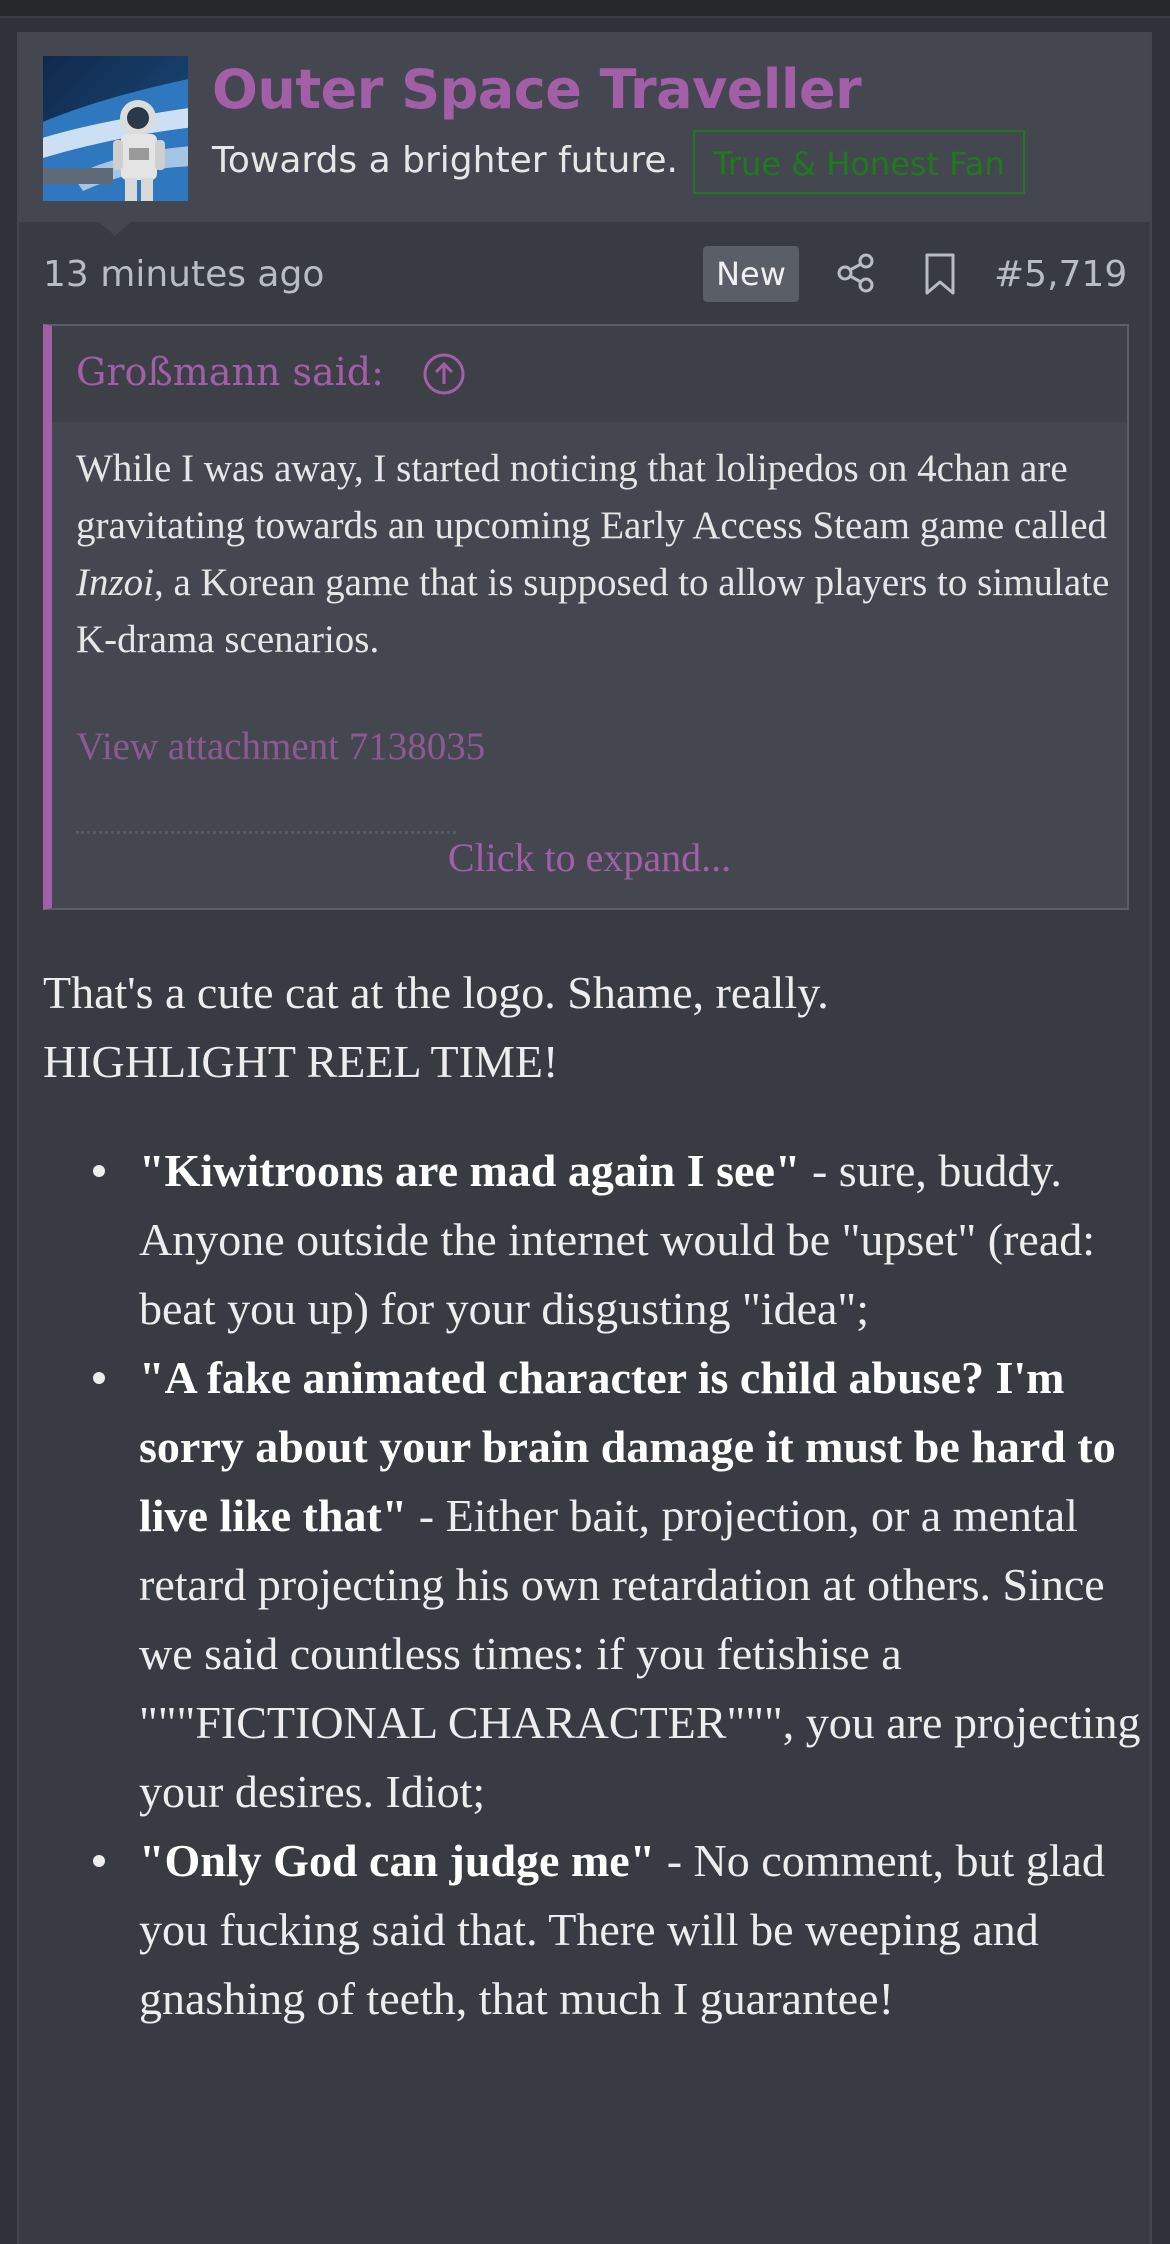 This screenshot has height=2244, width=1170. What do you see at coordinates (1060, 274) in the screenshot?
I see `post-number: #5,719` at bounding box center [1060, 274].